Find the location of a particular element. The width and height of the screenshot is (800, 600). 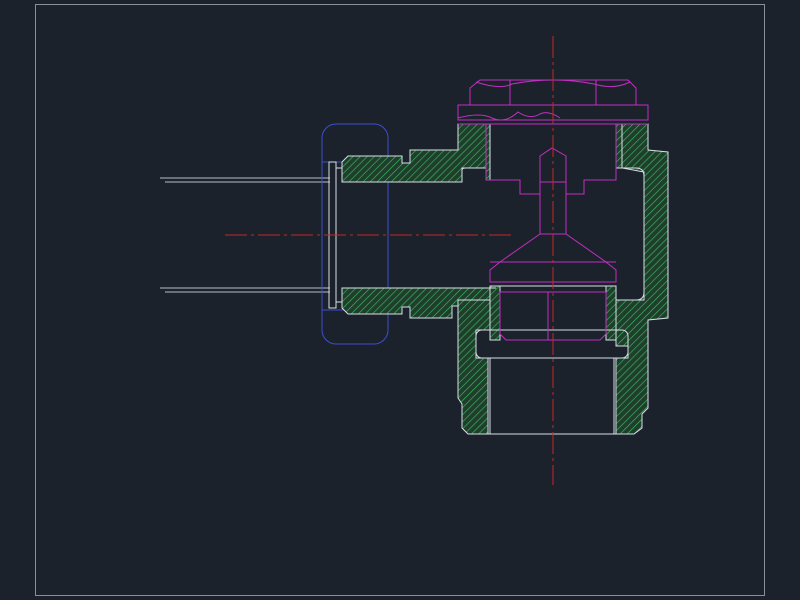

seat-right is located at coordinates (611, 313).